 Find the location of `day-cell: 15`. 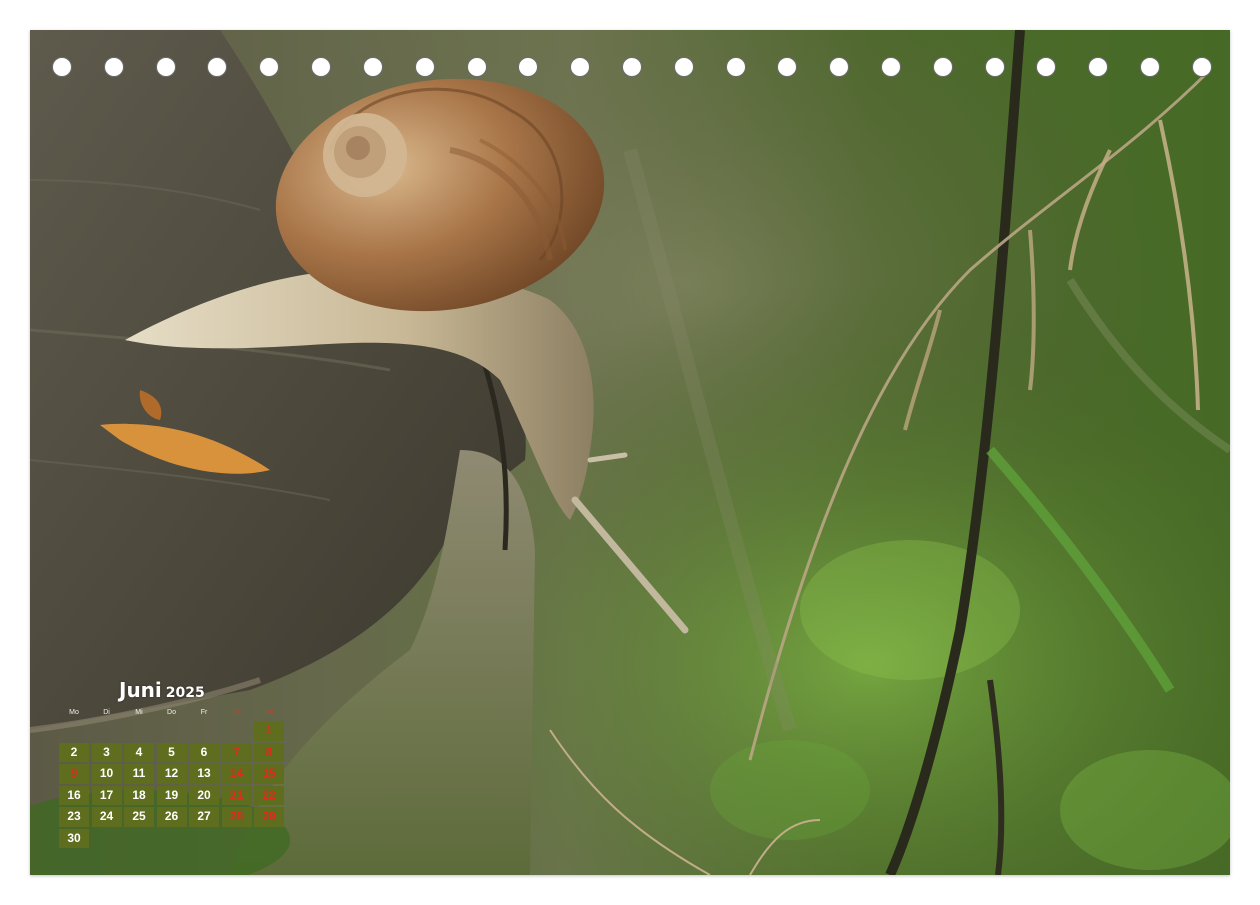

day-cell: 15 is located at coordinates (269, 774).